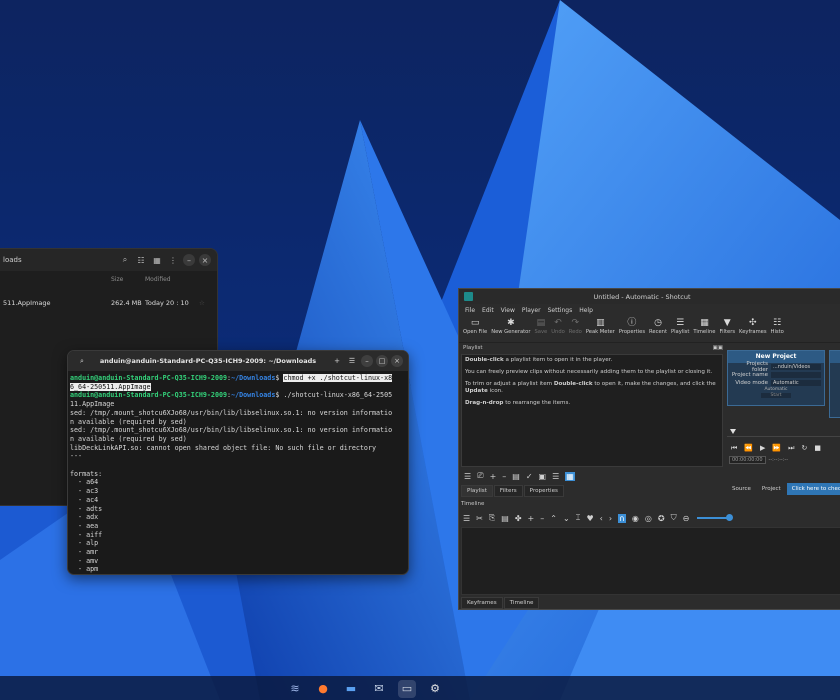  I want to click on append-icon: ⎚, so click(480, 476).